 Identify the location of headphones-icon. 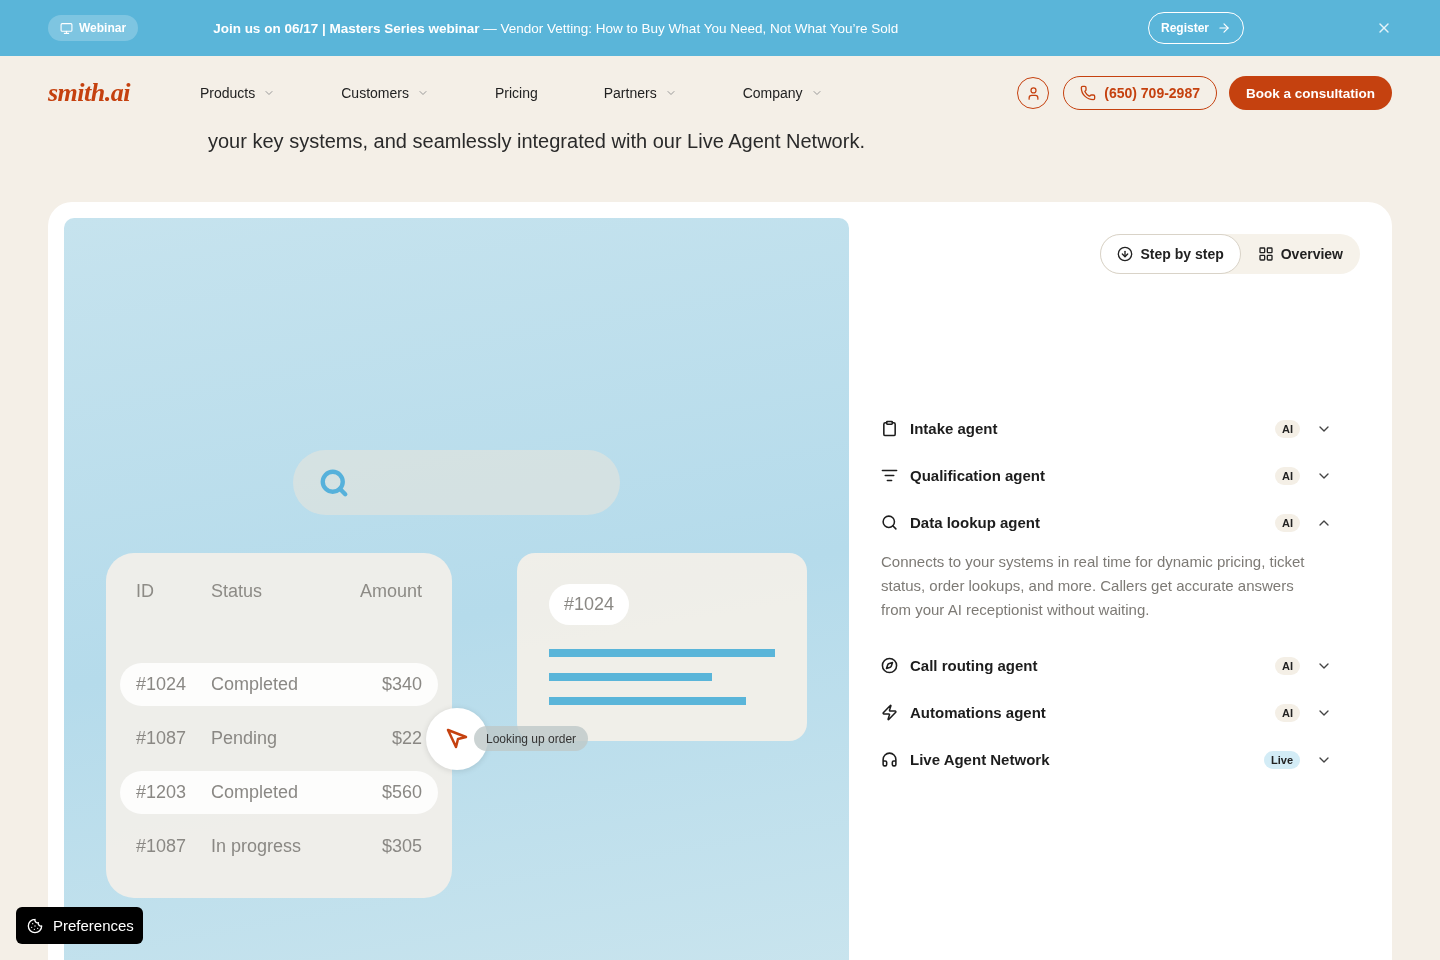
(889, 759).